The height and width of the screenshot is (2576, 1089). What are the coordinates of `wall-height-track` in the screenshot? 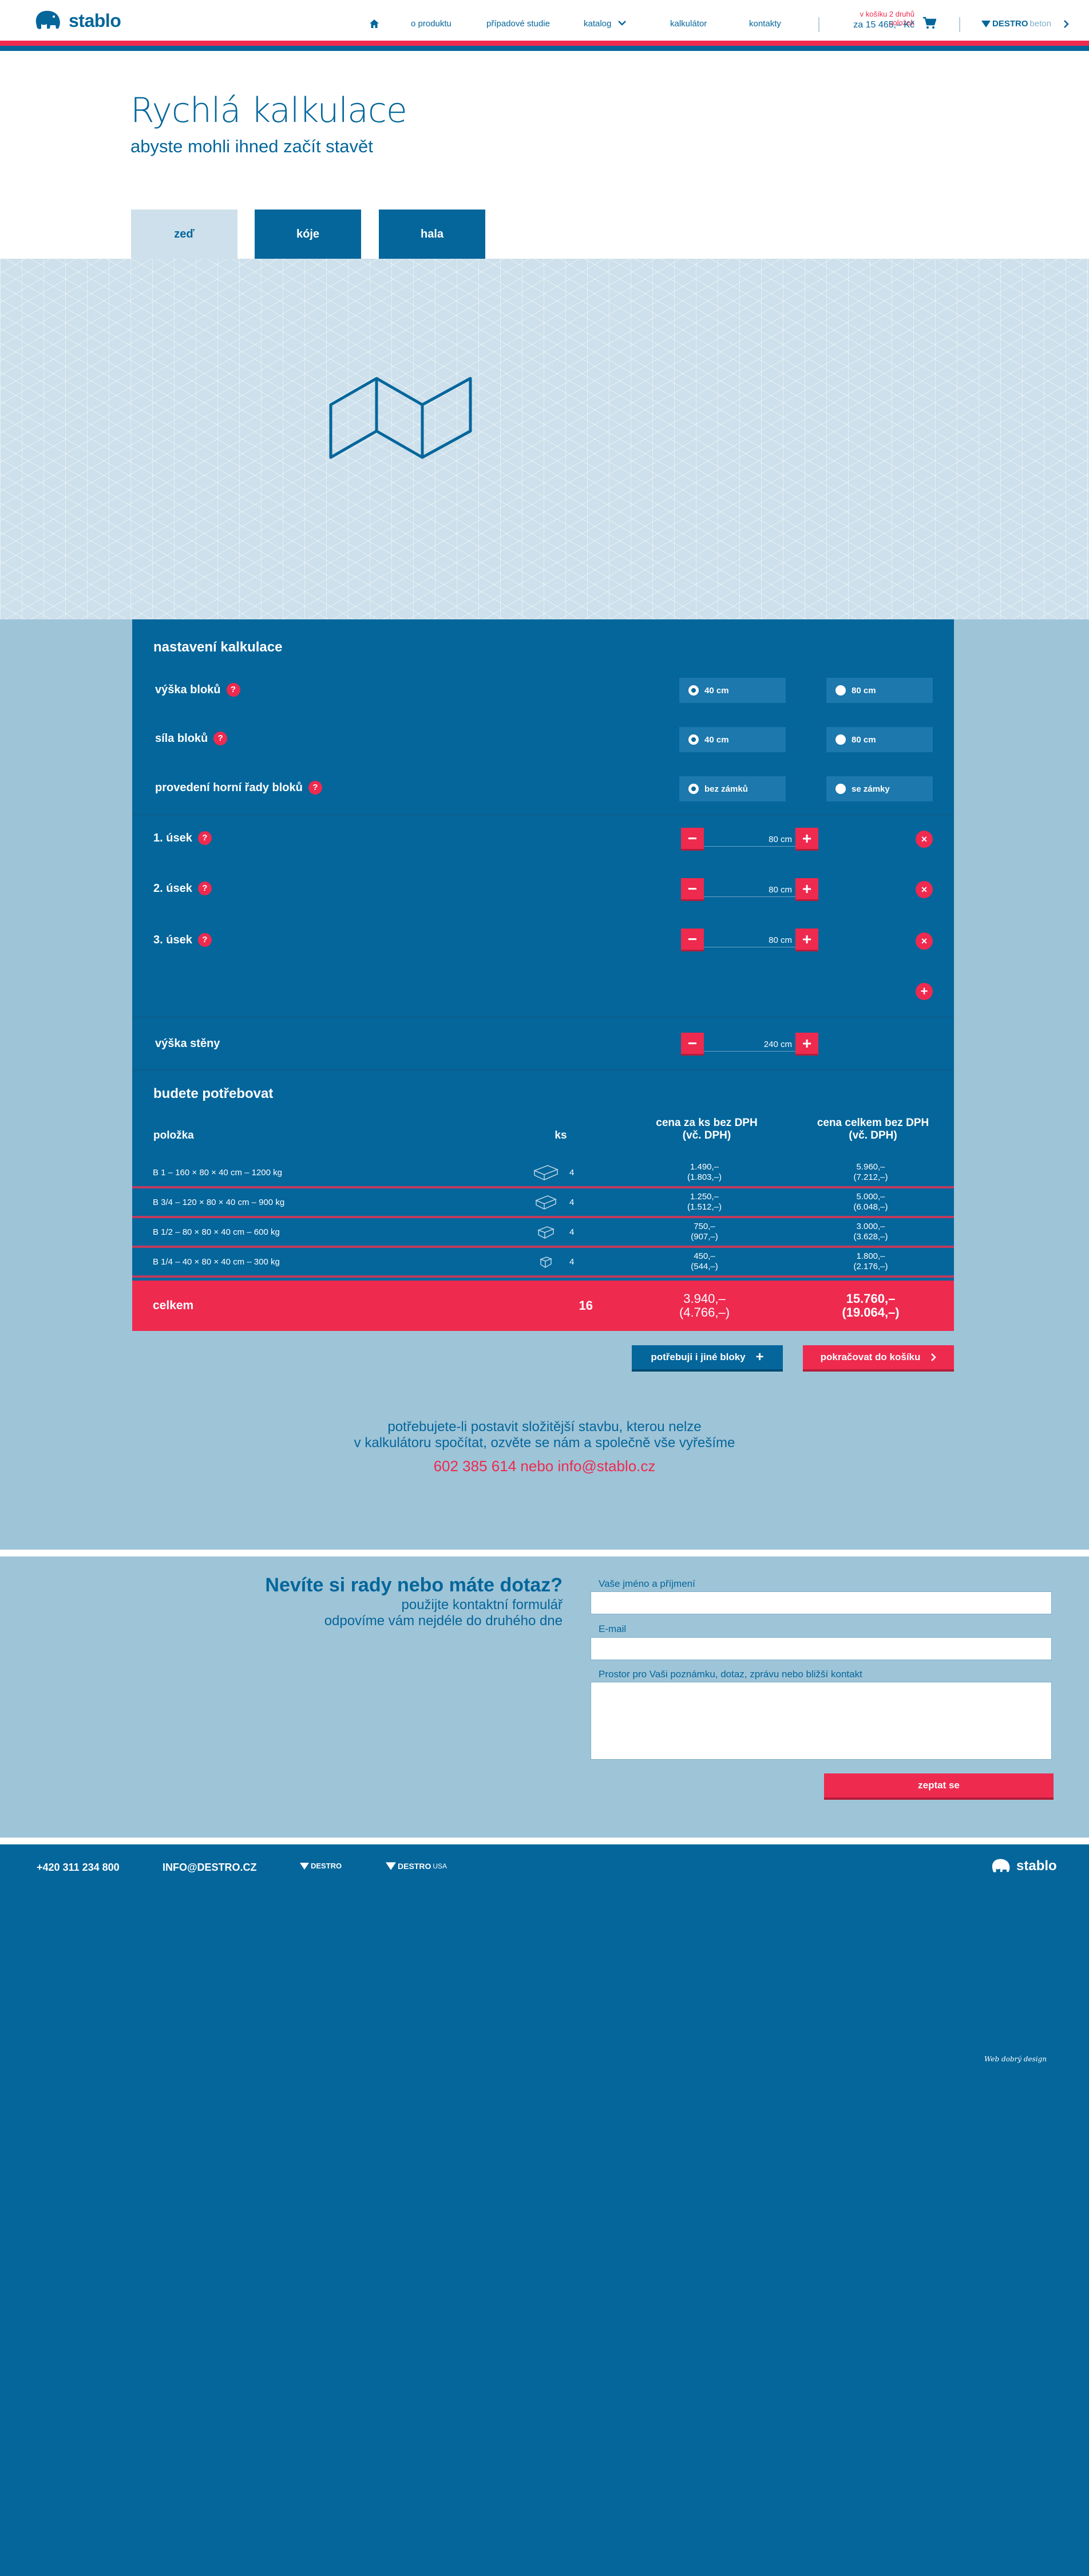 It's located at (749, 1051).